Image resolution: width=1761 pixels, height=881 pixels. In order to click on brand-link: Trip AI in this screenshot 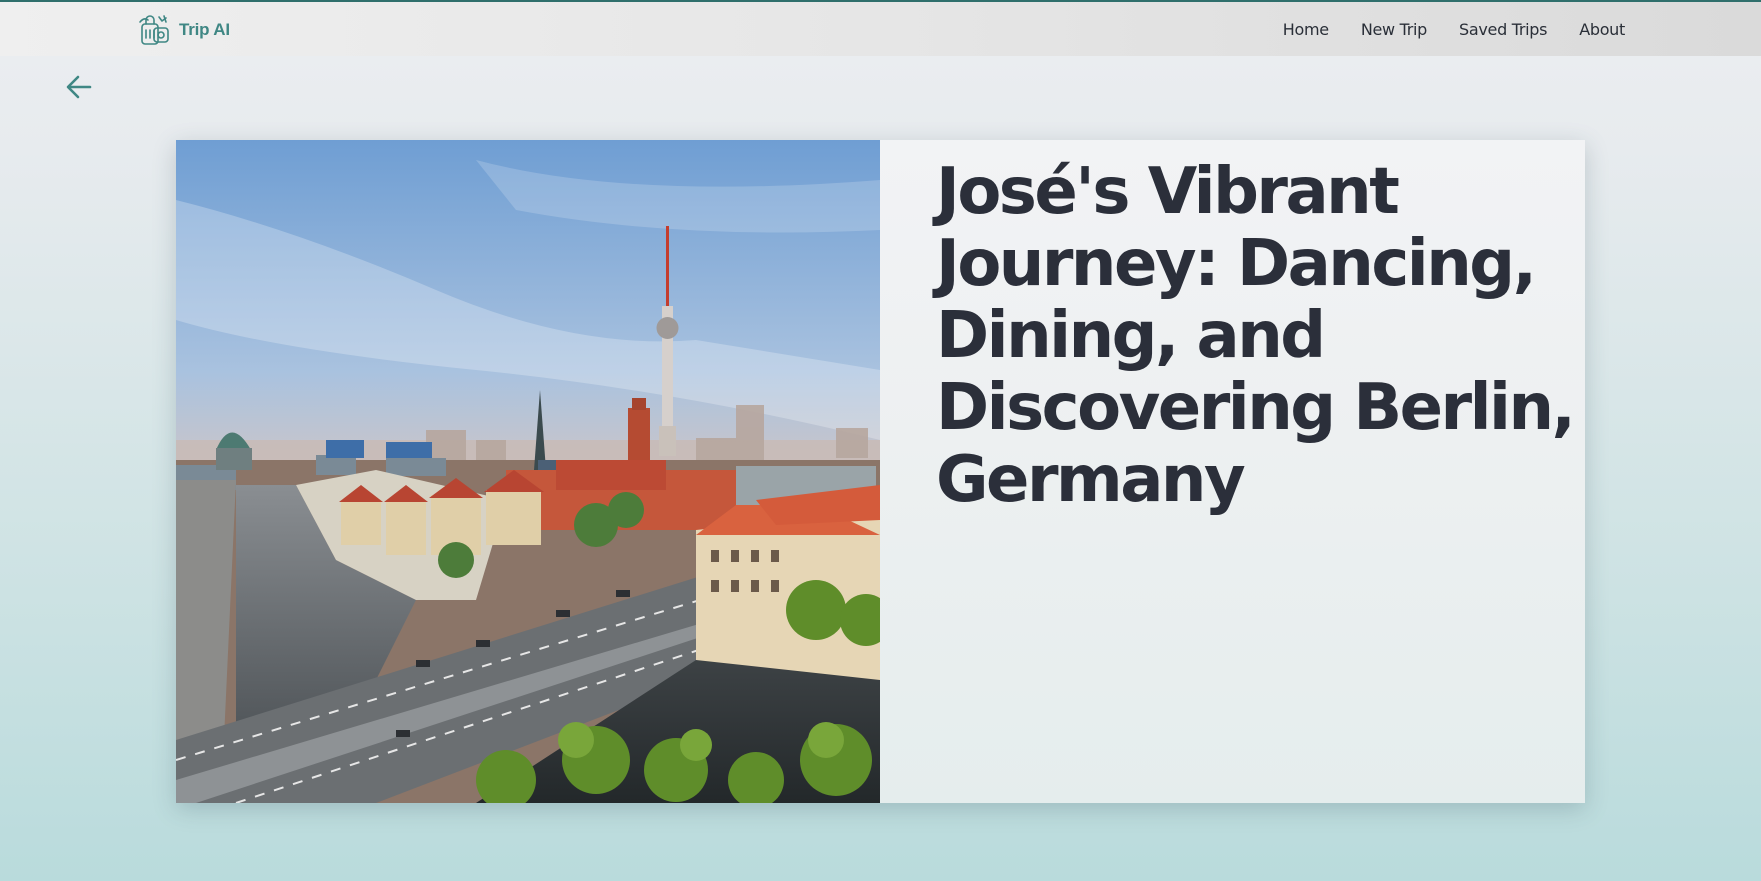, I will do `click(183, 30)`.